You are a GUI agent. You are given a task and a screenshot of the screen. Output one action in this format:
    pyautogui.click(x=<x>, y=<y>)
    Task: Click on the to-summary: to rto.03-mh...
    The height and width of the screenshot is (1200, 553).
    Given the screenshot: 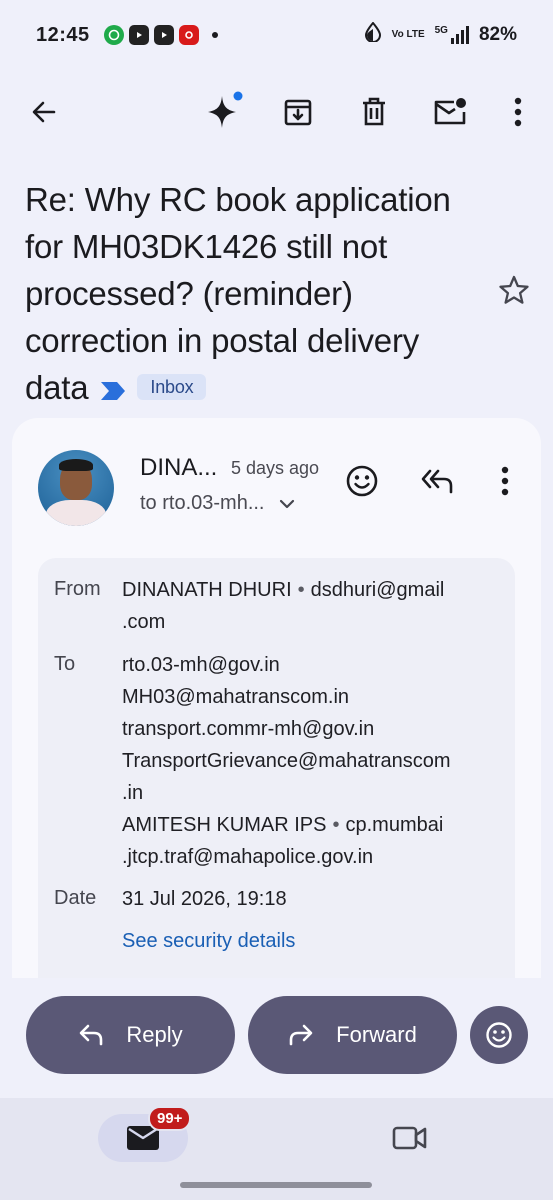 What is the action you would take?
    pyautogui.click(x=202, y=503)
    